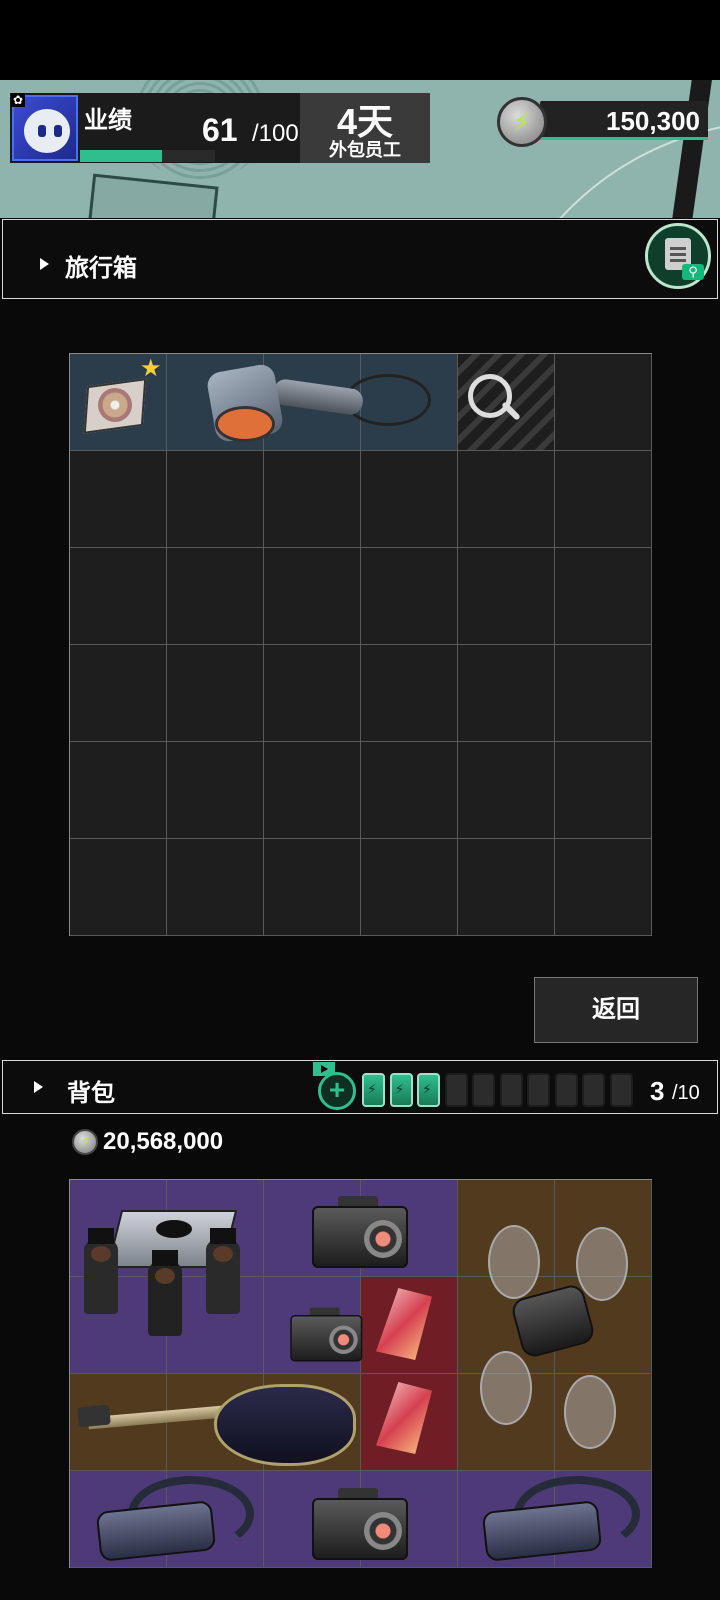 The image size is (720, 1600). What do you see at coordinates (624, 138) in the screenshot?
I see `energy-underline` at bounding box center [624, 138].